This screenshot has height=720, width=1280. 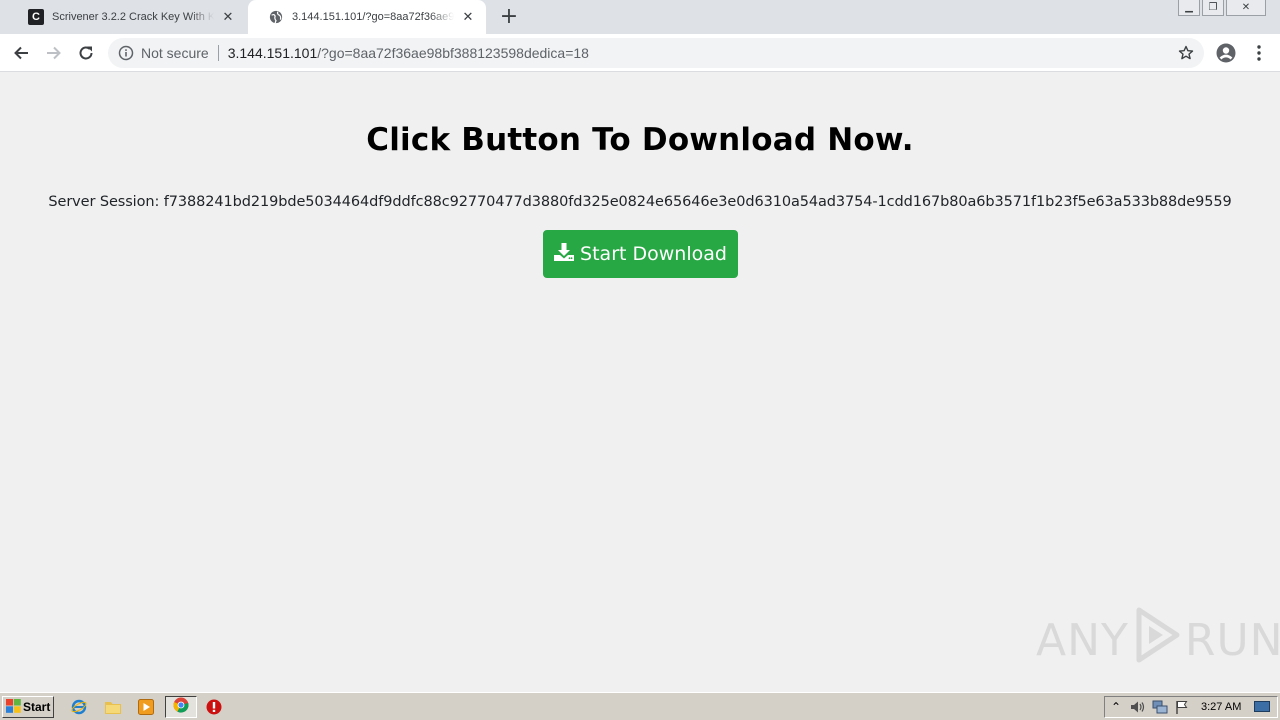 What do you see at coordinates (37, 707) in the screenshot?
I see `start-label: Start` at bounding box center [37, 707].